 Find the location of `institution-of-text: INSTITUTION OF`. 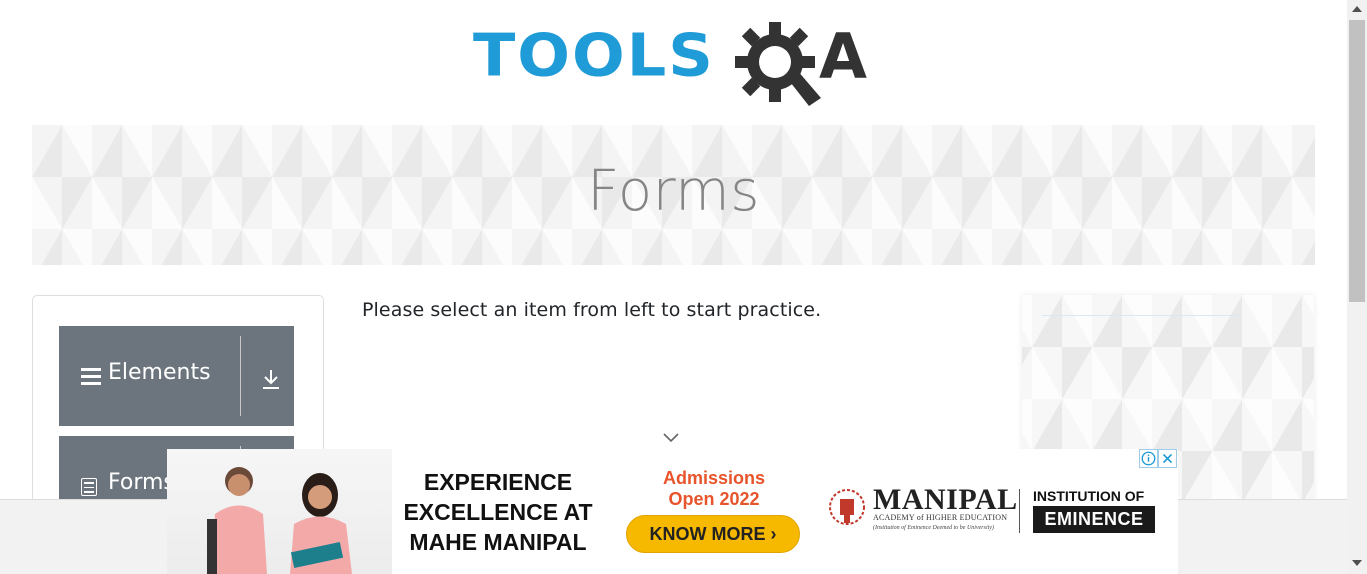

institution-of-text: INSTITUTION OF is located at coordinates (1089, 496).